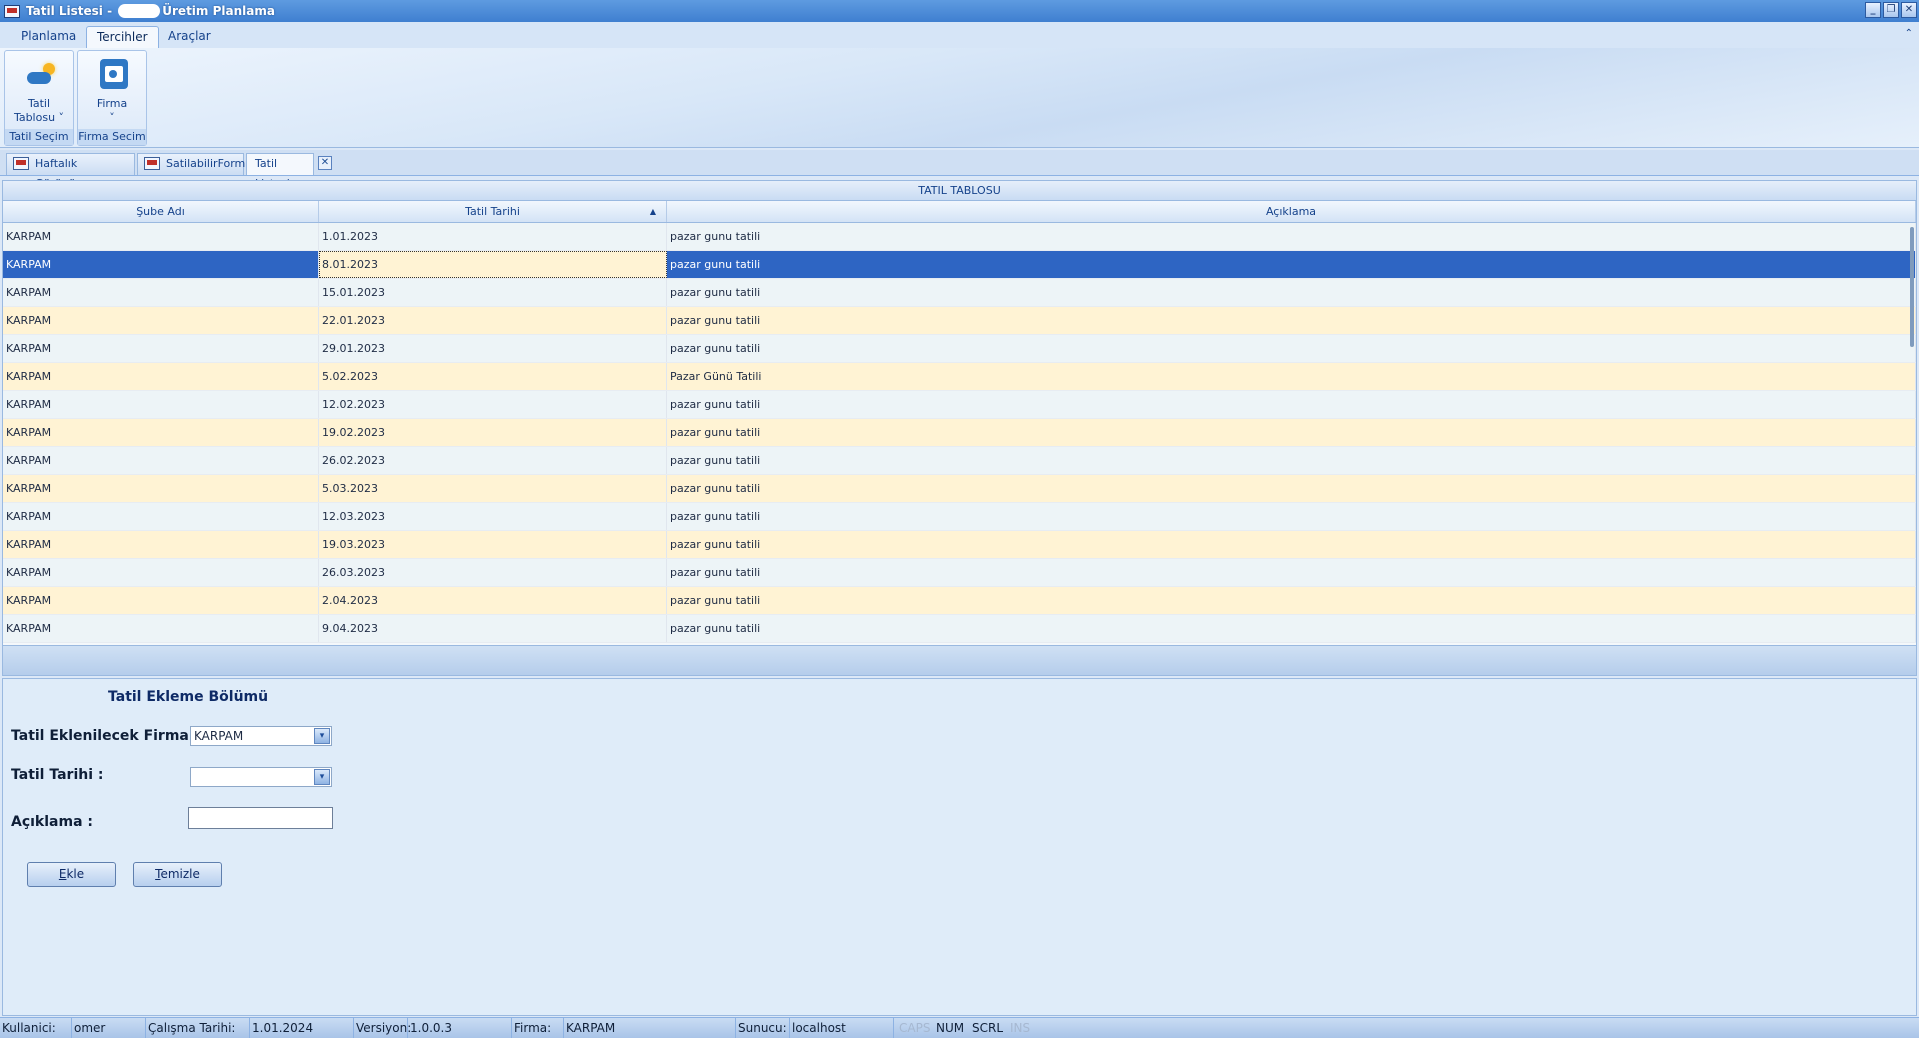 The image size is (1919, 1038). What do you see at coordinates (177, 874) in the screenshot?
I see `temizle-button: Temizle` at bounding box center [177, 874].